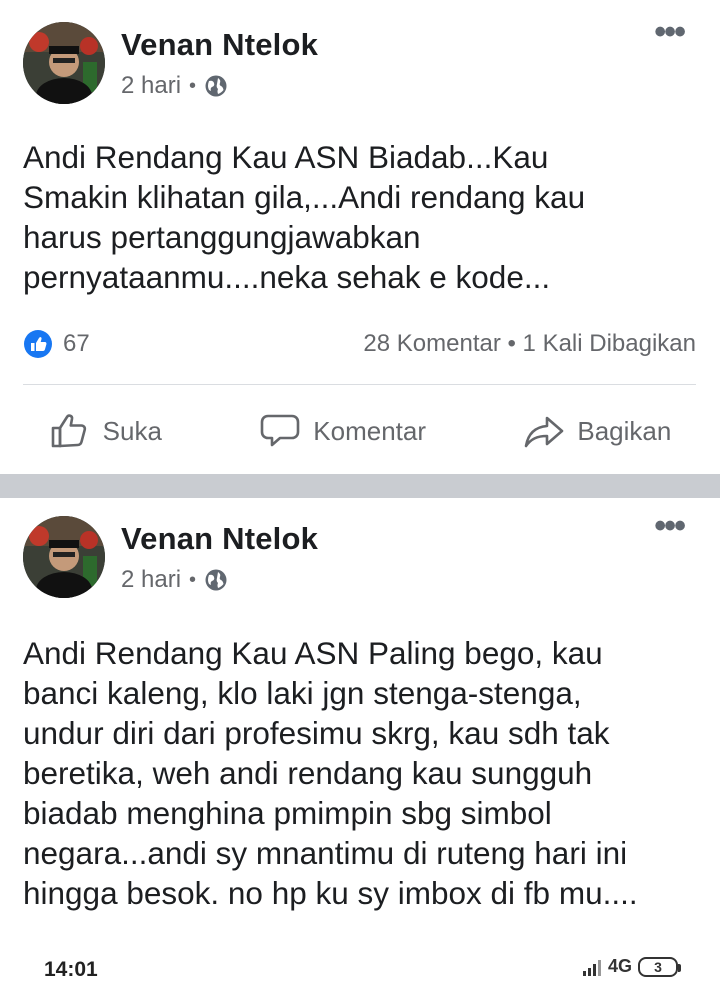 Image resolution: width=720 pixels, height=1004 pixels. I want to click on post-stats: 67 28 Komentar • 1 Kali Dibagikan, so click(359, 344).